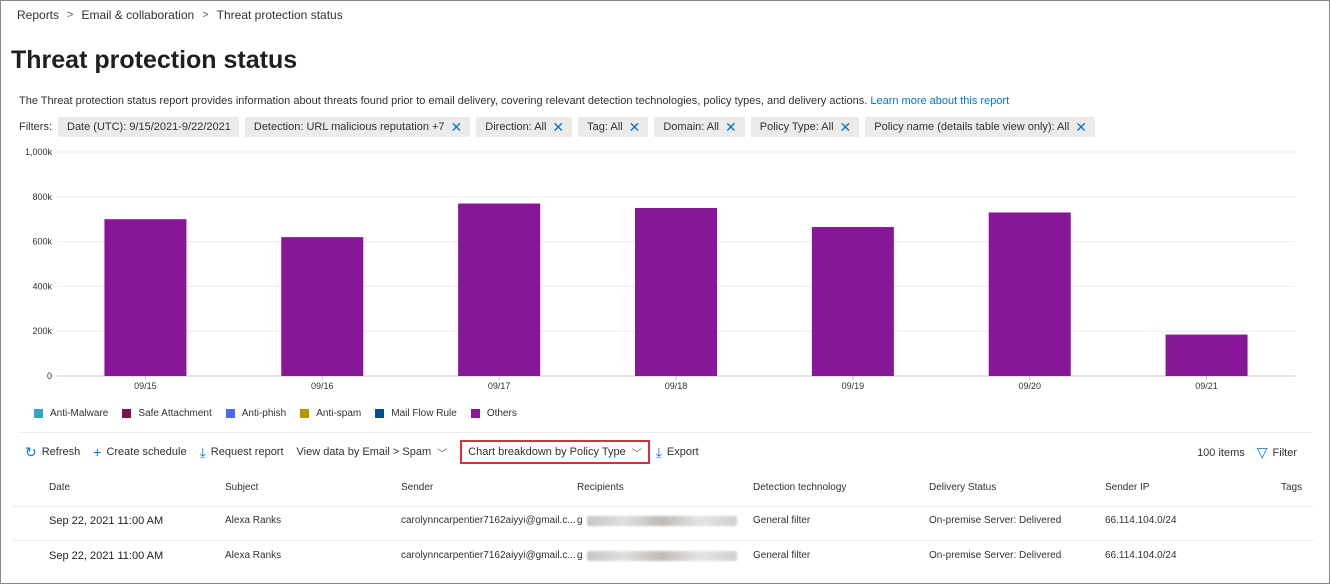 The image size is (1330, 584). Describe the element at coordinates (1029, 386) in the screenshot. I see `x-tick-label: 09/20` at that location.